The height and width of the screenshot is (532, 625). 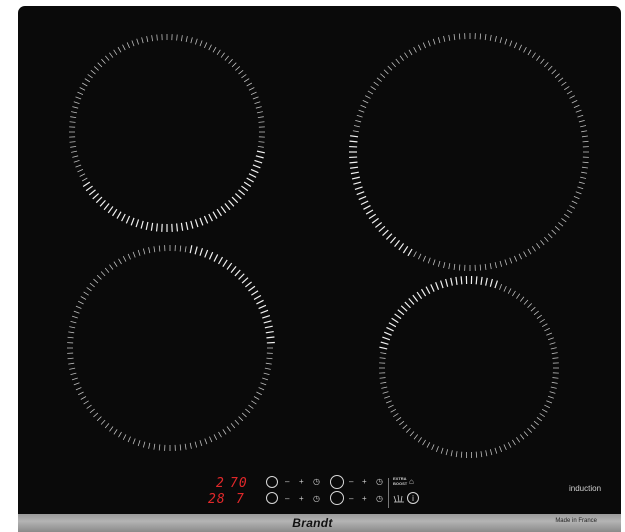 I want to click on power-button: i, so click(x=413, y=498).